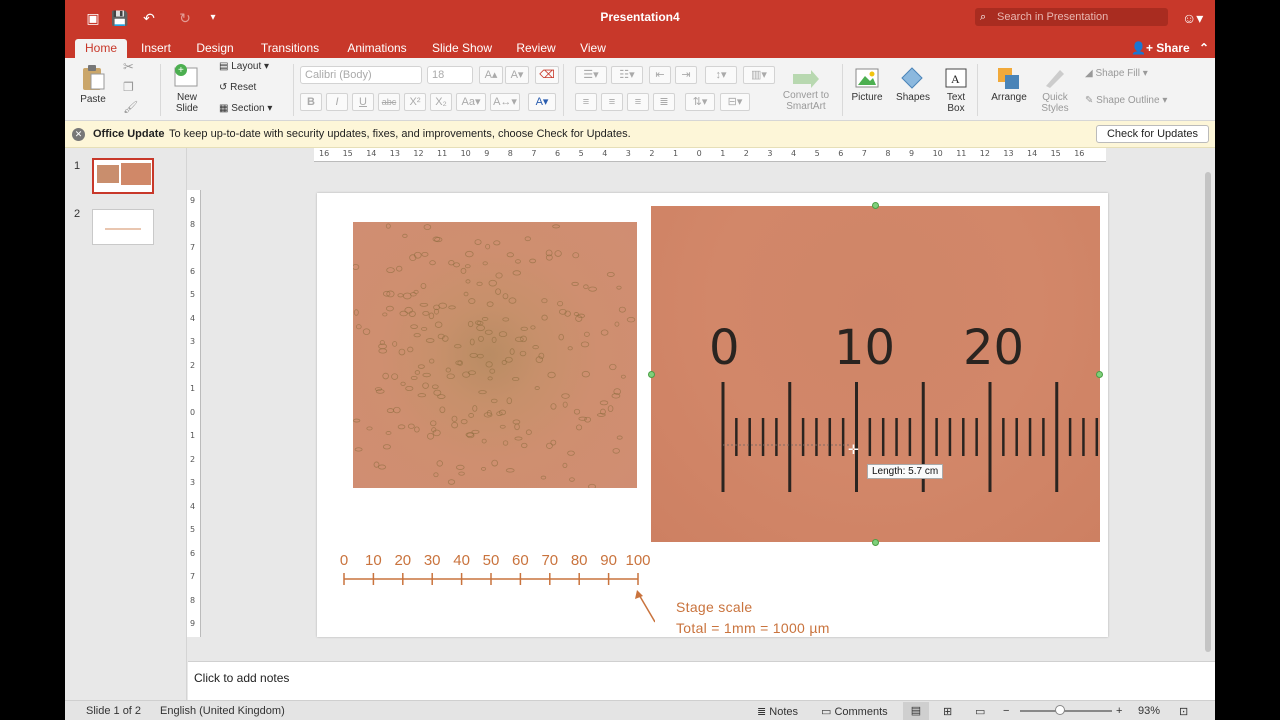 The image size is (1280, 720). I want to click on copy-icon: ❐, so click(128, 87).